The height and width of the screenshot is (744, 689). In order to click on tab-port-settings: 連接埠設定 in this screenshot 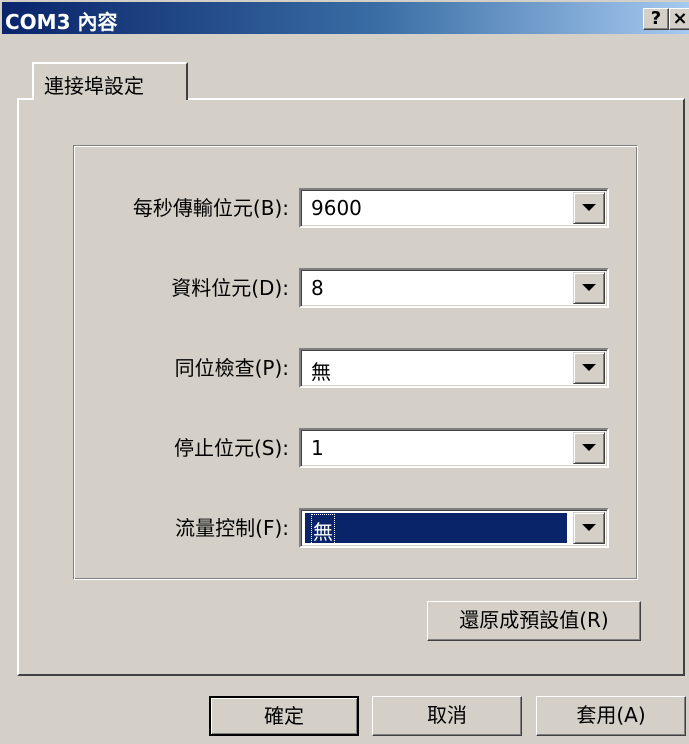, I will do `click(110, 81)`.